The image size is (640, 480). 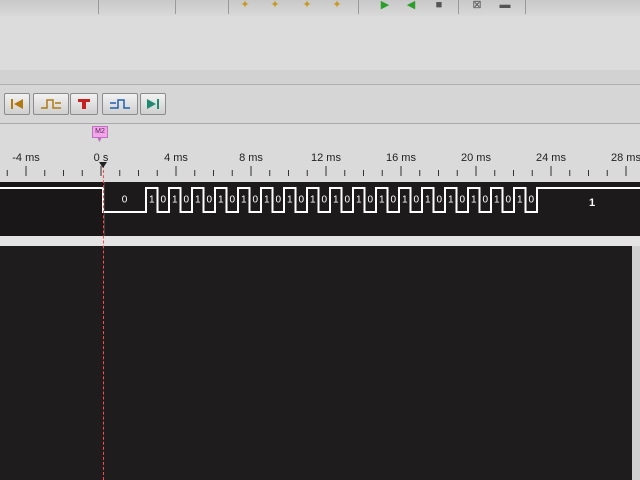 I want to click on run-icon: ▶, so click(x=385, y=5).